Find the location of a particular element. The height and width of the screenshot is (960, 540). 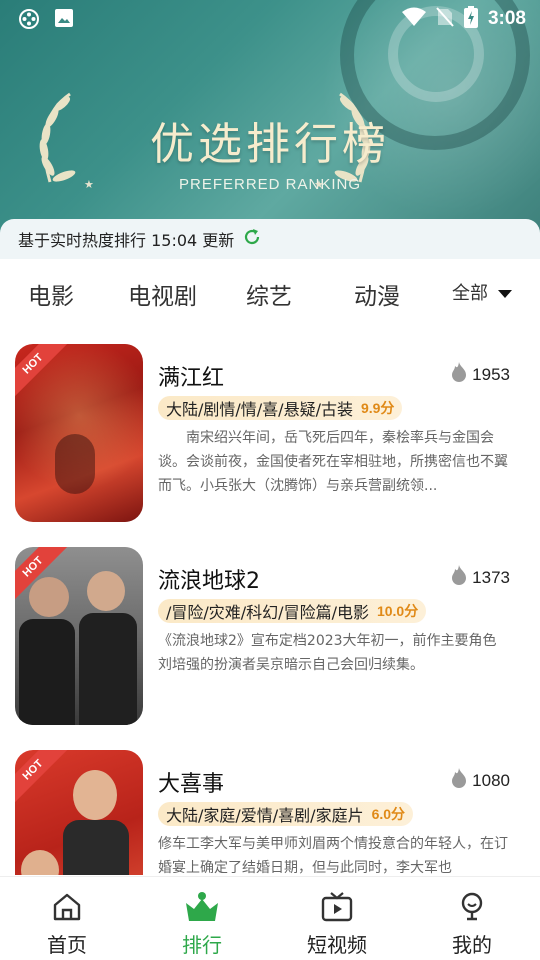

tab-variety: 综艺 is located at coordinates (269, 294).